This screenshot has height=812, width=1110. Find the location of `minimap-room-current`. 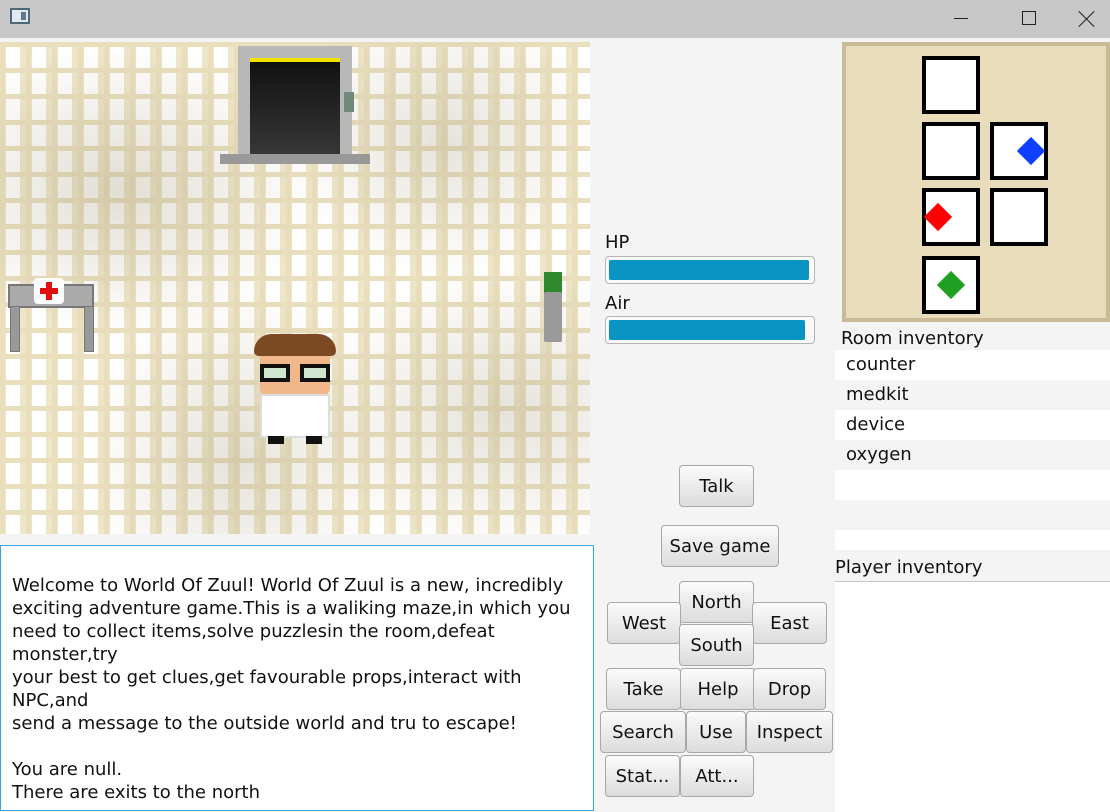

minimap-room-current is located at coordinates (951, 217).